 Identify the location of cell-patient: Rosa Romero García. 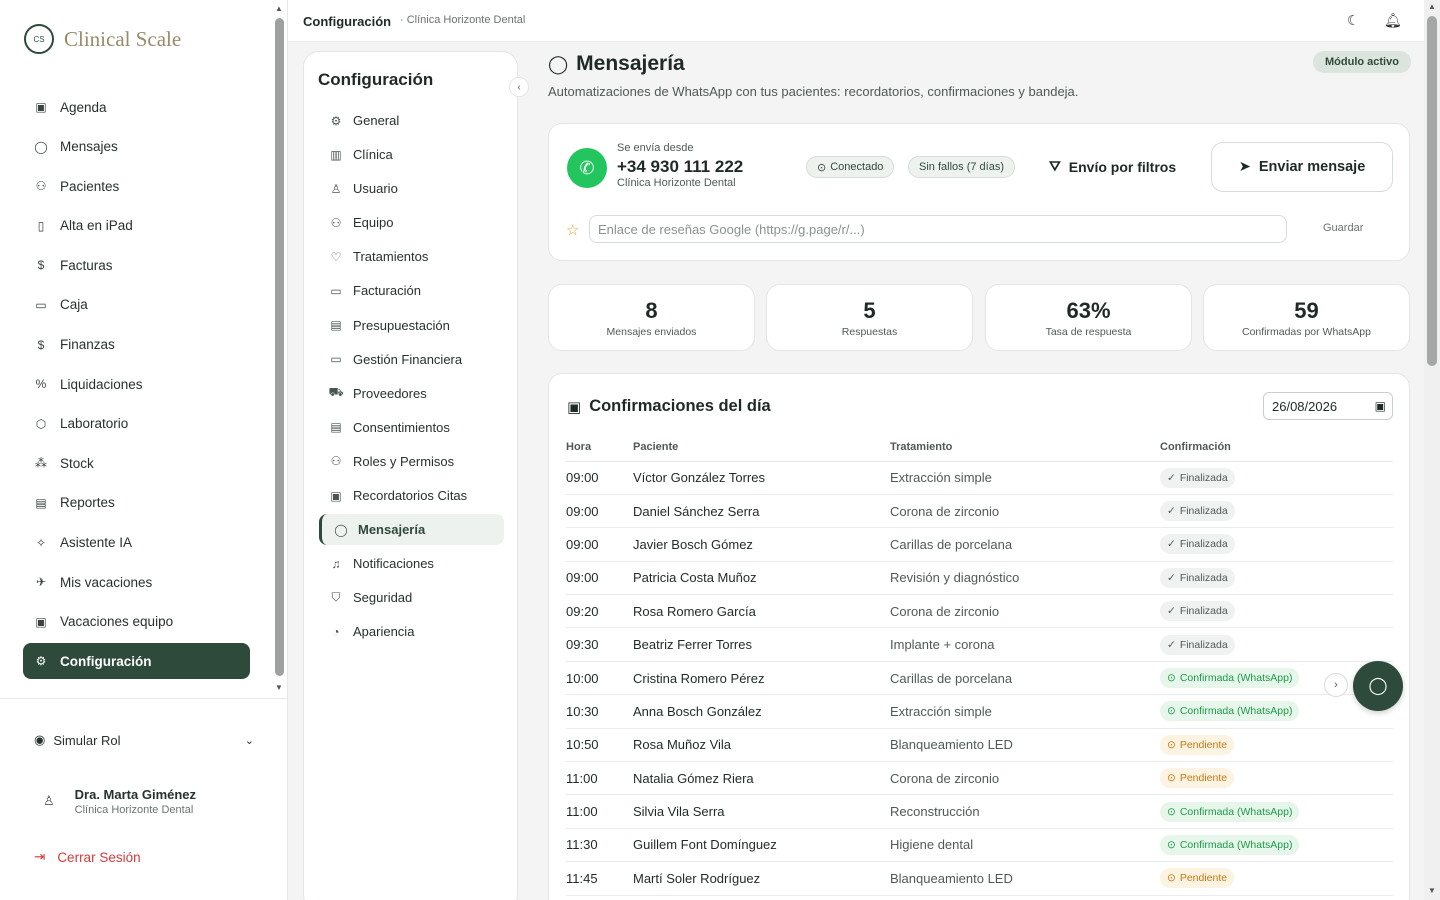
(761, 611).